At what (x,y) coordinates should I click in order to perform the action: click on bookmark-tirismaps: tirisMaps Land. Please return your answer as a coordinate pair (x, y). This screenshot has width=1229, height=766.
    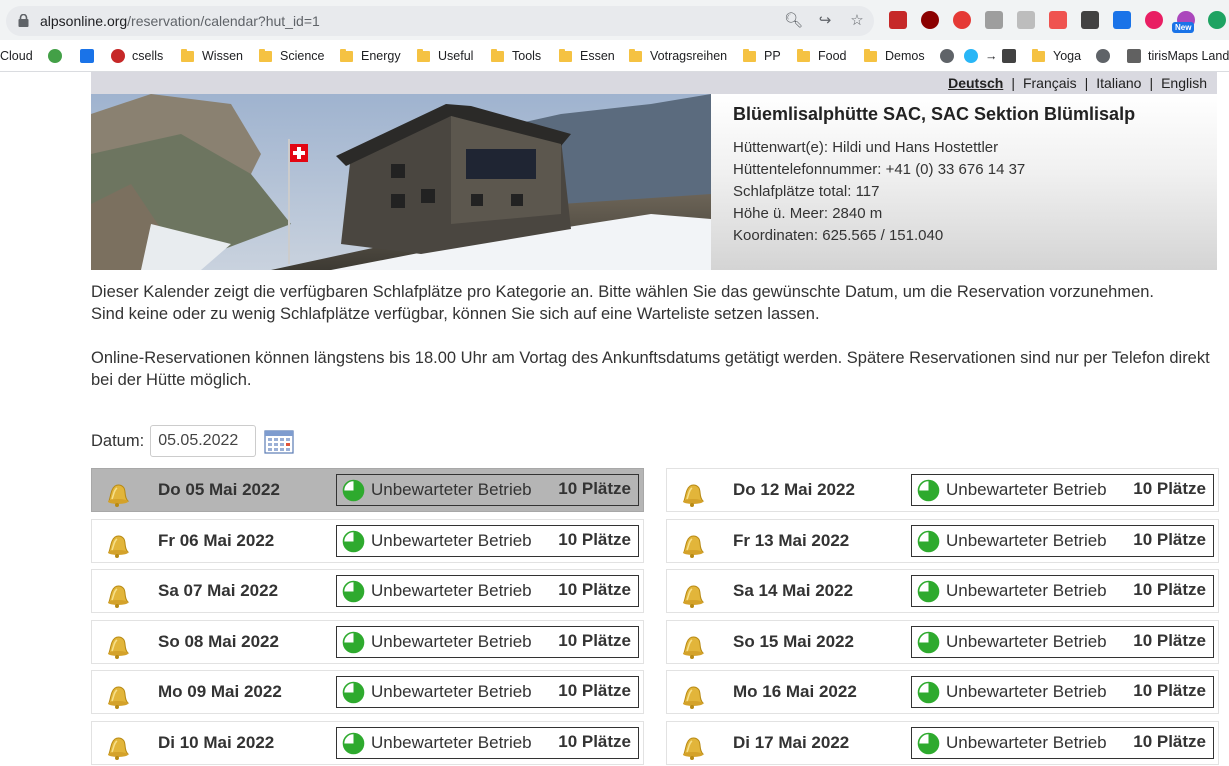
    Looking at the image, I should click on (1178, 56).